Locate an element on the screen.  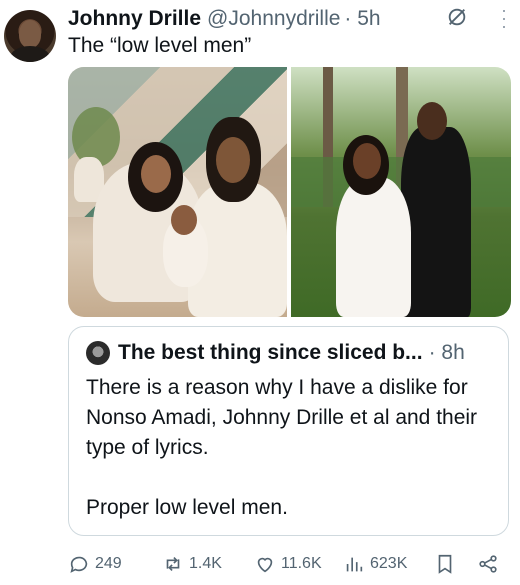
heart-icon is located at coordinates (265, 565).